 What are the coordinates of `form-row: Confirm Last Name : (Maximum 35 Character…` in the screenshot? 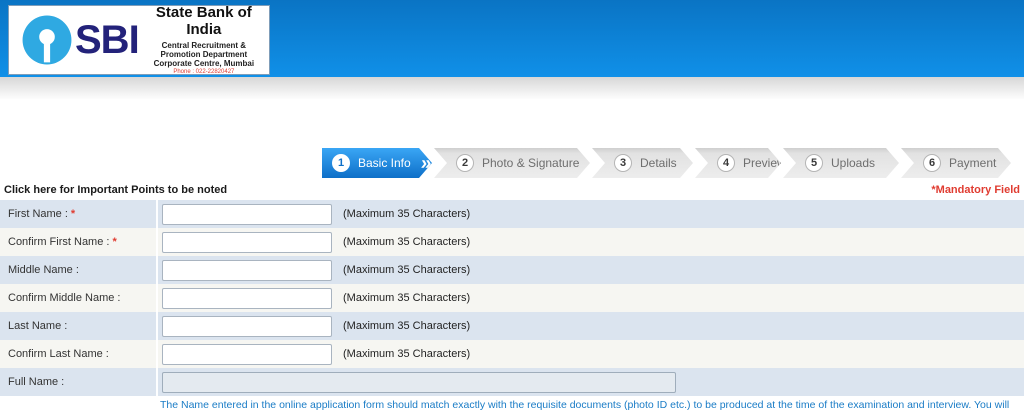 It's located at (512, 354).